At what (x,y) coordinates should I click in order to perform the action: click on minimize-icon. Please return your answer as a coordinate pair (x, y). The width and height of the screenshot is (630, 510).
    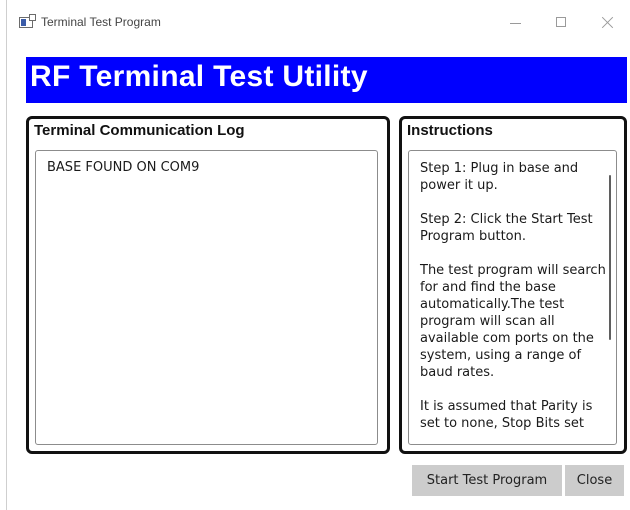
    Looking at the image, I should click on (515, 23).